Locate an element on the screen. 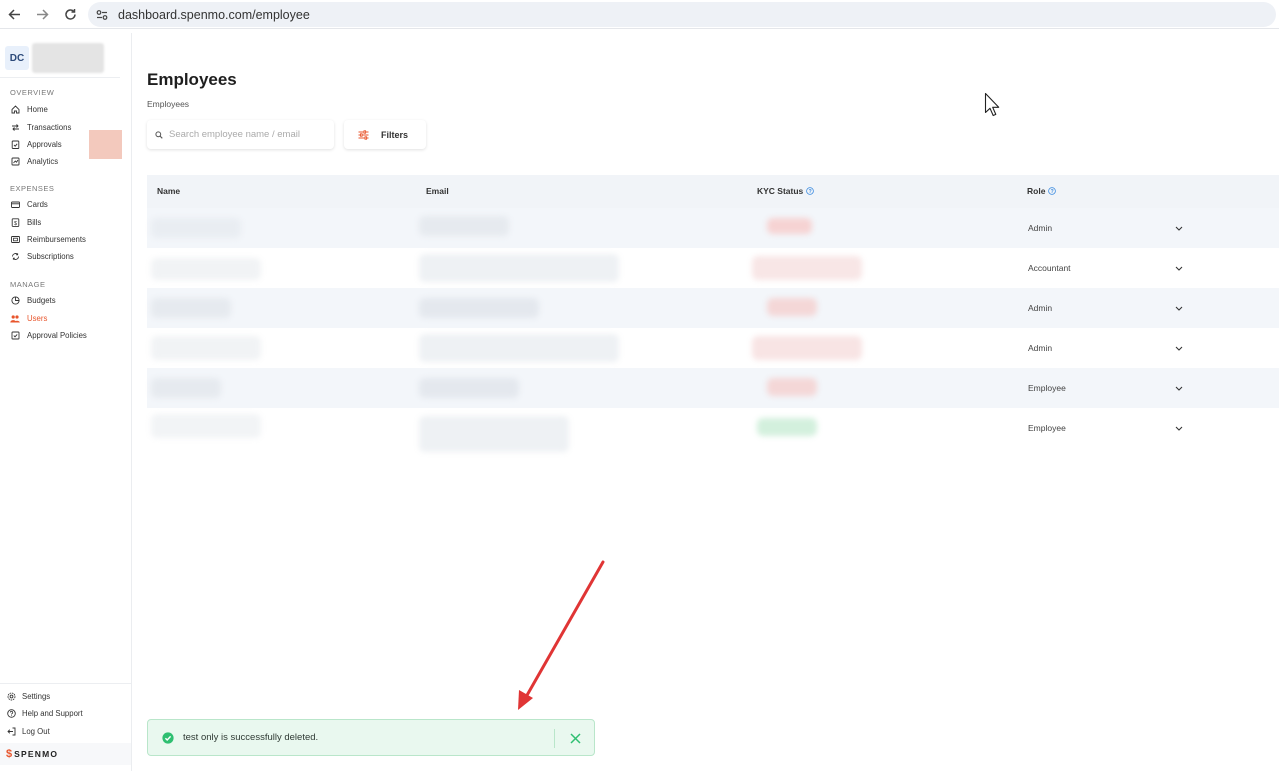  clipboard-check-icon is located at coordinates (15, 144).